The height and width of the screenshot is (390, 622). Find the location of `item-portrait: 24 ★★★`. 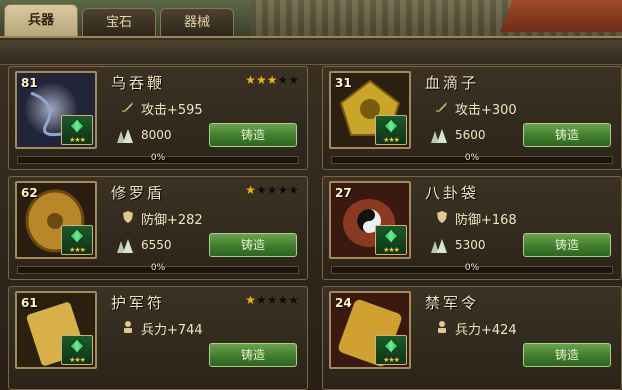

item-portrait: 24 ★★★ is located at coordinates (370, 330).